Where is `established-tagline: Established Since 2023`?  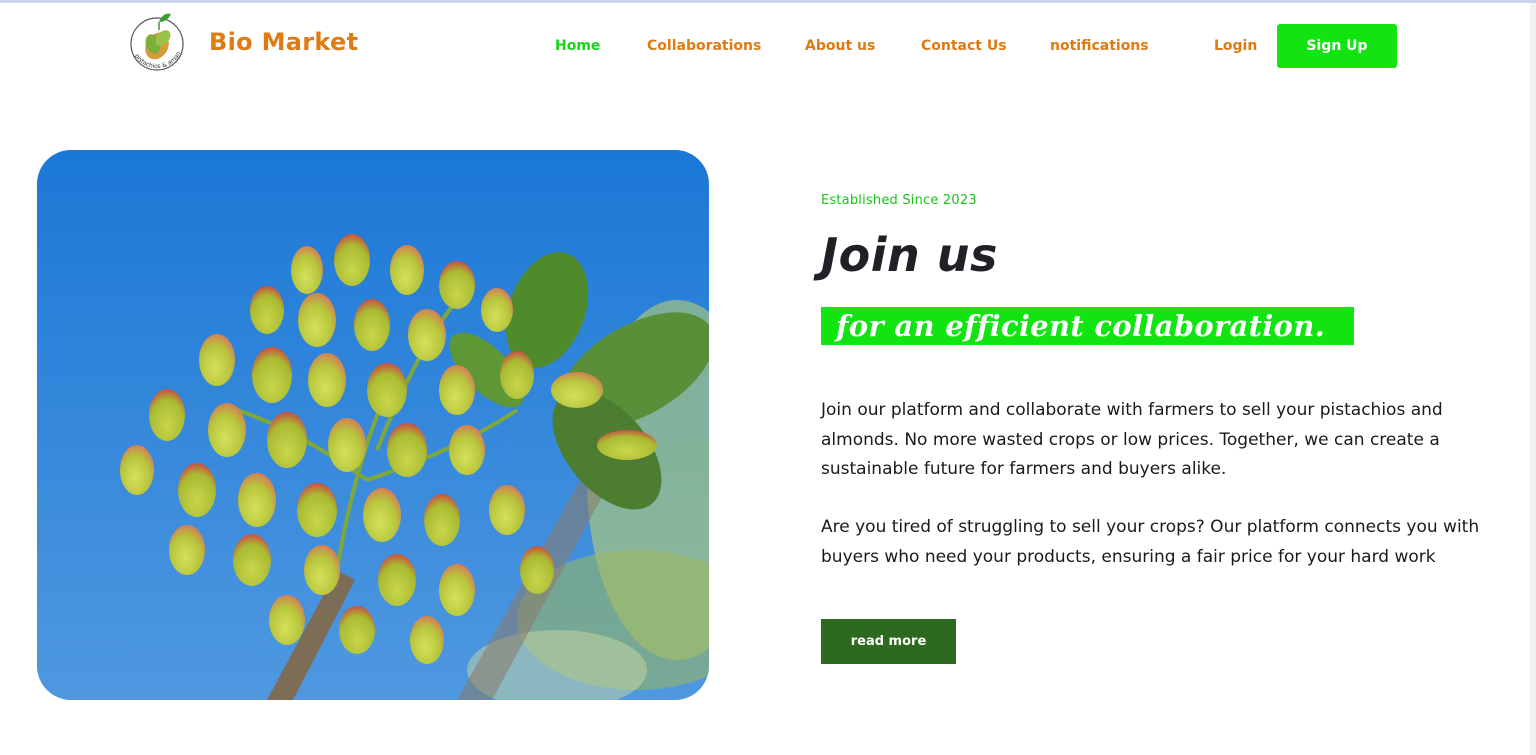
established-tagline: Established Since 2023 is located at coordinates (899, 200).